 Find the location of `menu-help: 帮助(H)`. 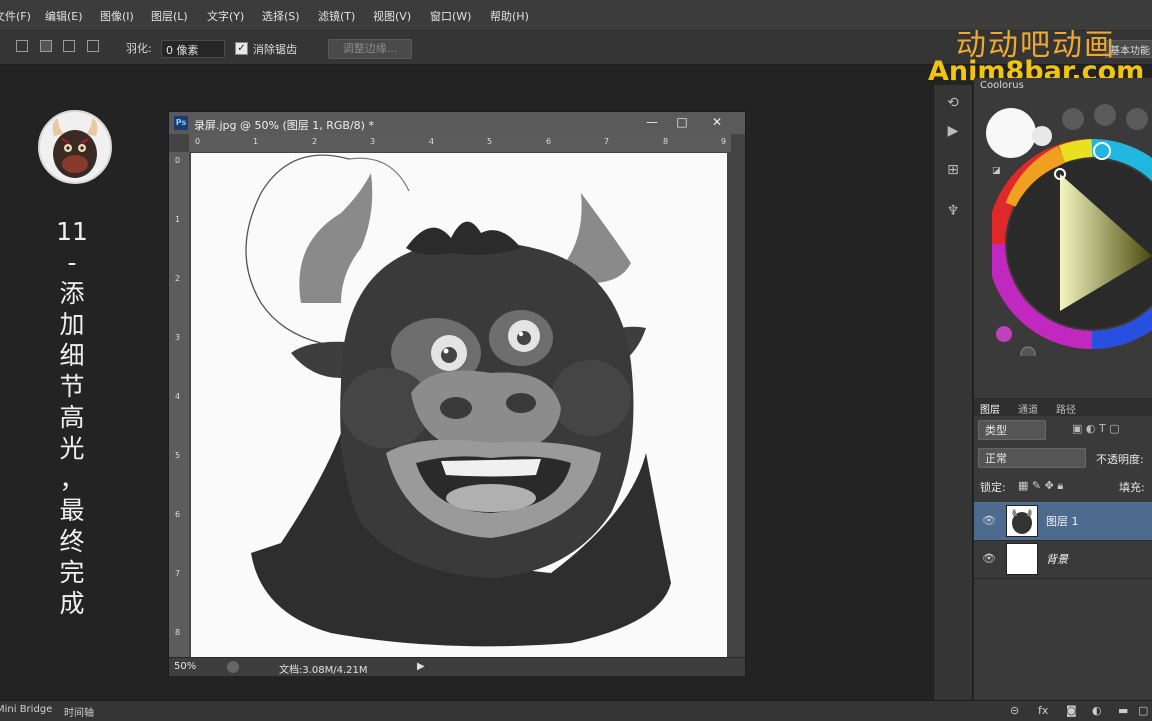

menu-help: 帮助(H) is located at coordinates (509, 16).